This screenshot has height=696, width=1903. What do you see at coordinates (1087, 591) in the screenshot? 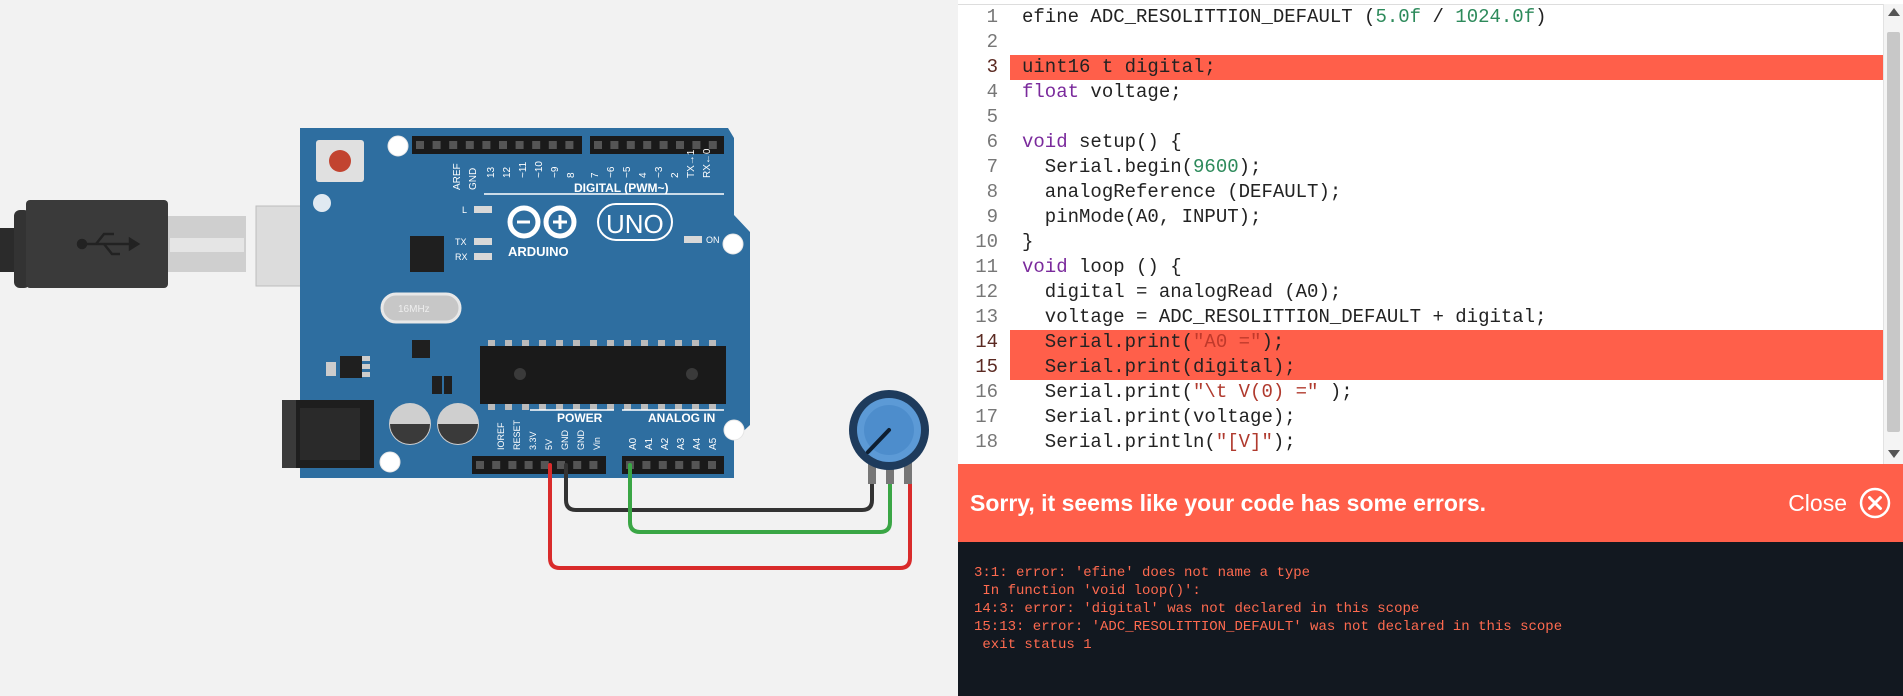
I see `console-line: In function 'void loop()':` at bounding box center [1087, 591].